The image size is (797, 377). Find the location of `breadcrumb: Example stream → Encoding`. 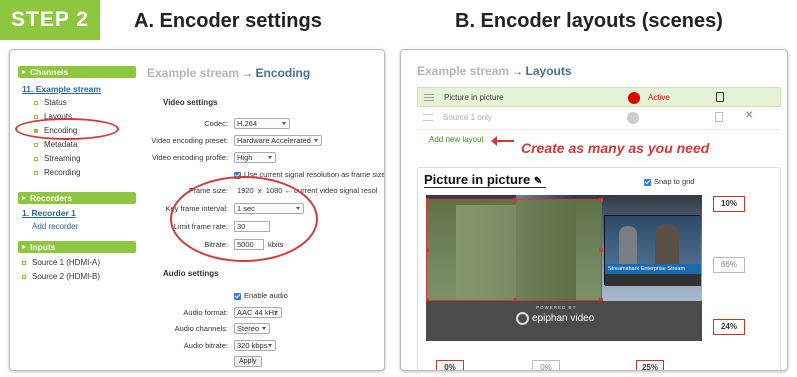

breadcrumb: Example stream → Encoding is located at coordinates (229, 73).